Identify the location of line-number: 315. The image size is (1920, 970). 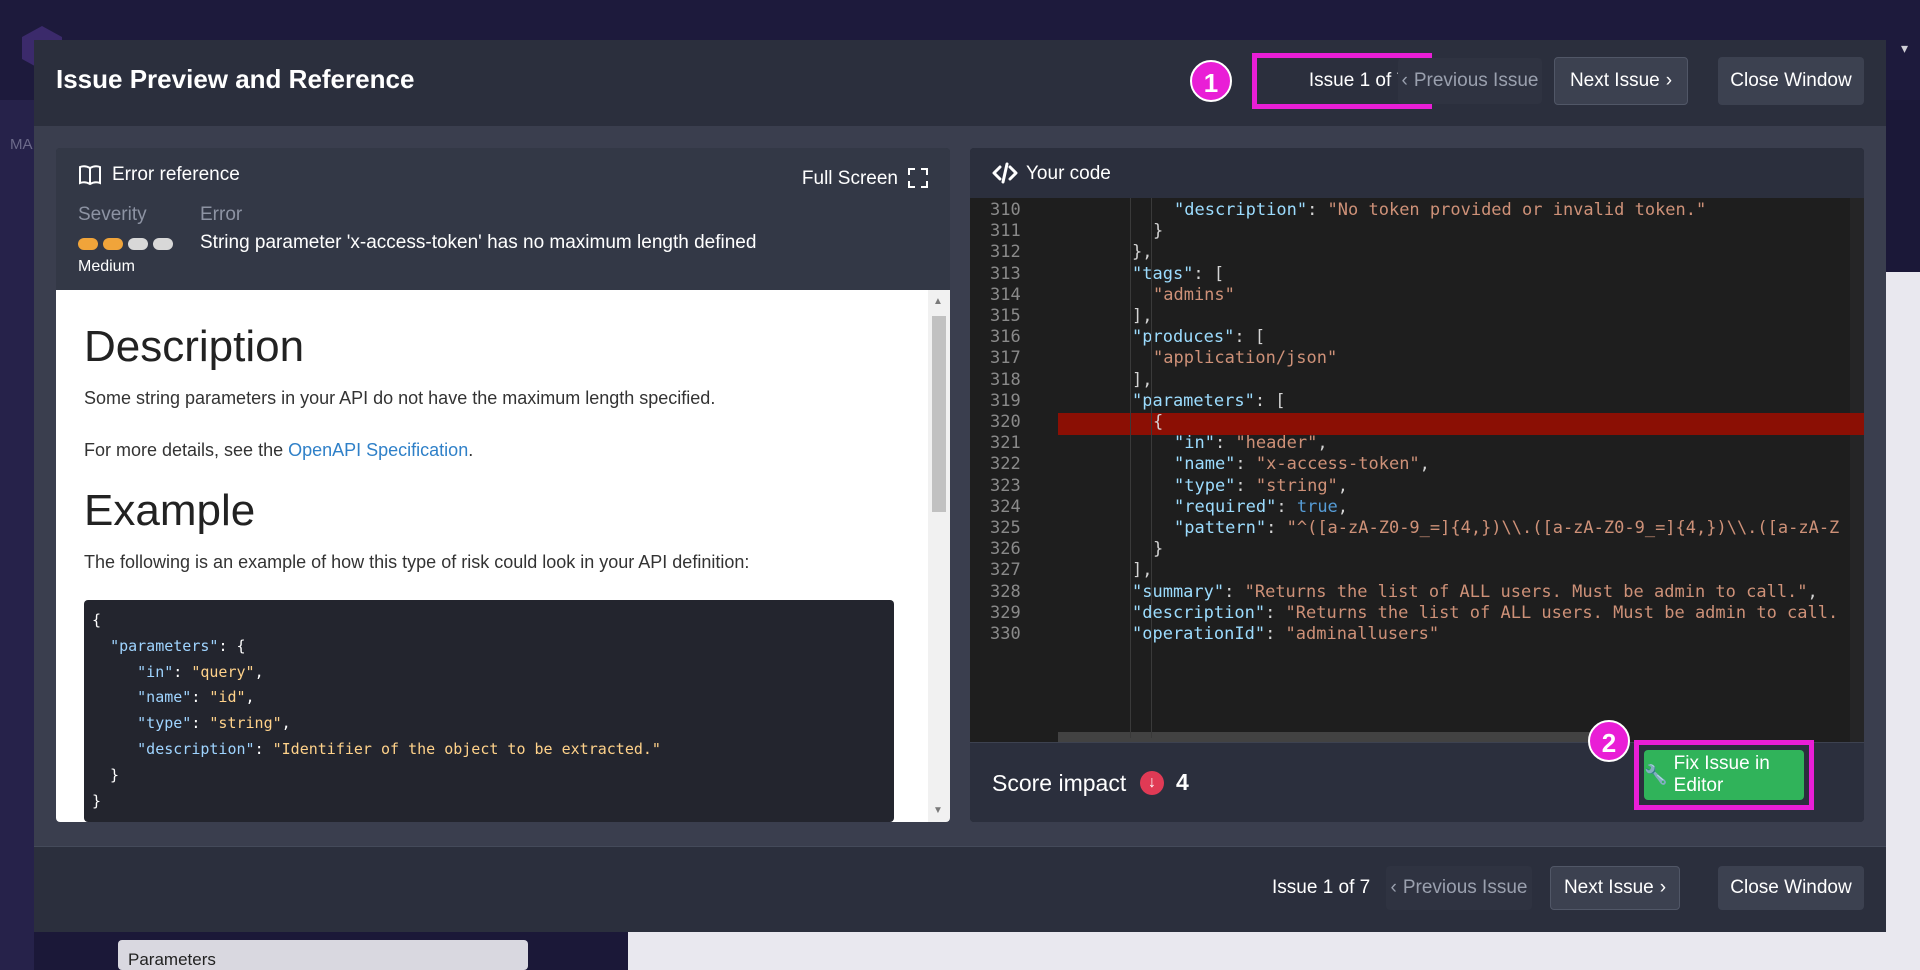
(1005, 316).